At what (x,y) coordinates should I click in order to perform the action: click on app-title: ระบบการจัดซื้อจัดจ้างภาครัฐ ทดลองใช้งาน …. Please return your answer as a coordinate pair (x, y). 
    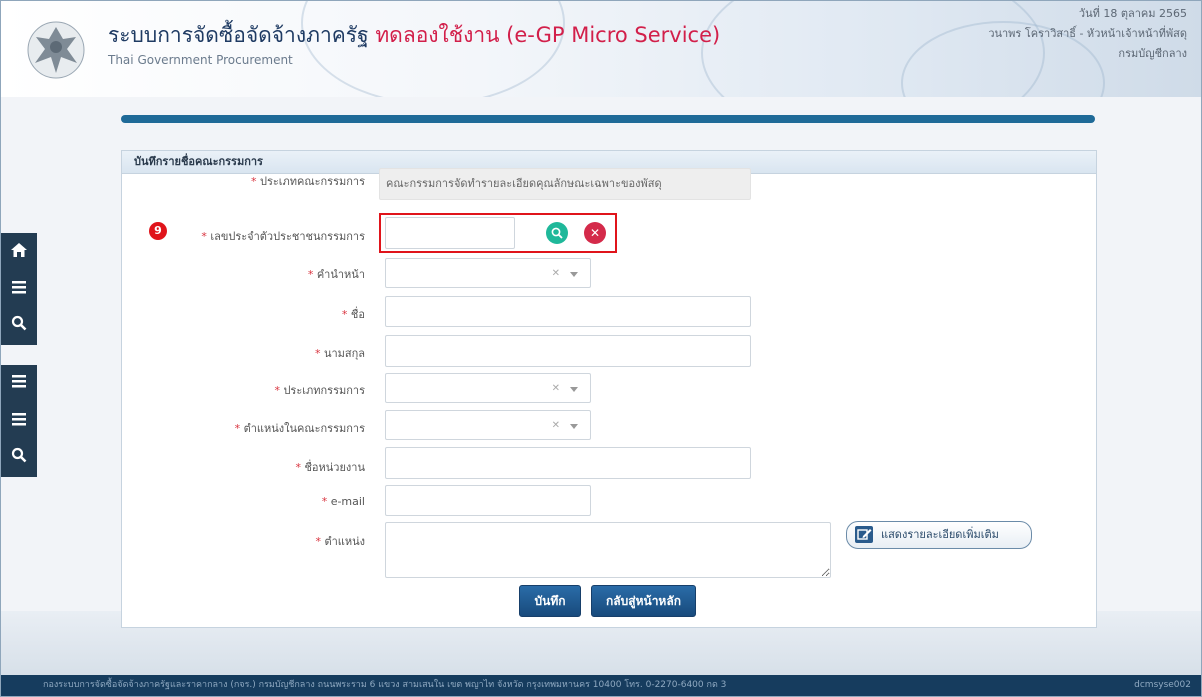
    Looking at the image, I should click on (414, 35).